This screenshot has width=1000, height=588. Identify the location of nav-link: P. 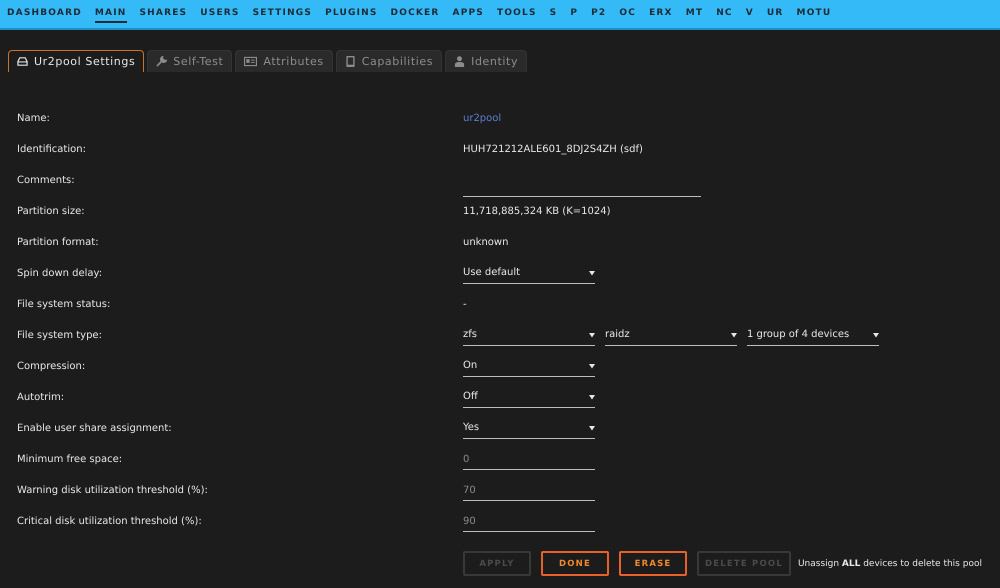
(574, 14).